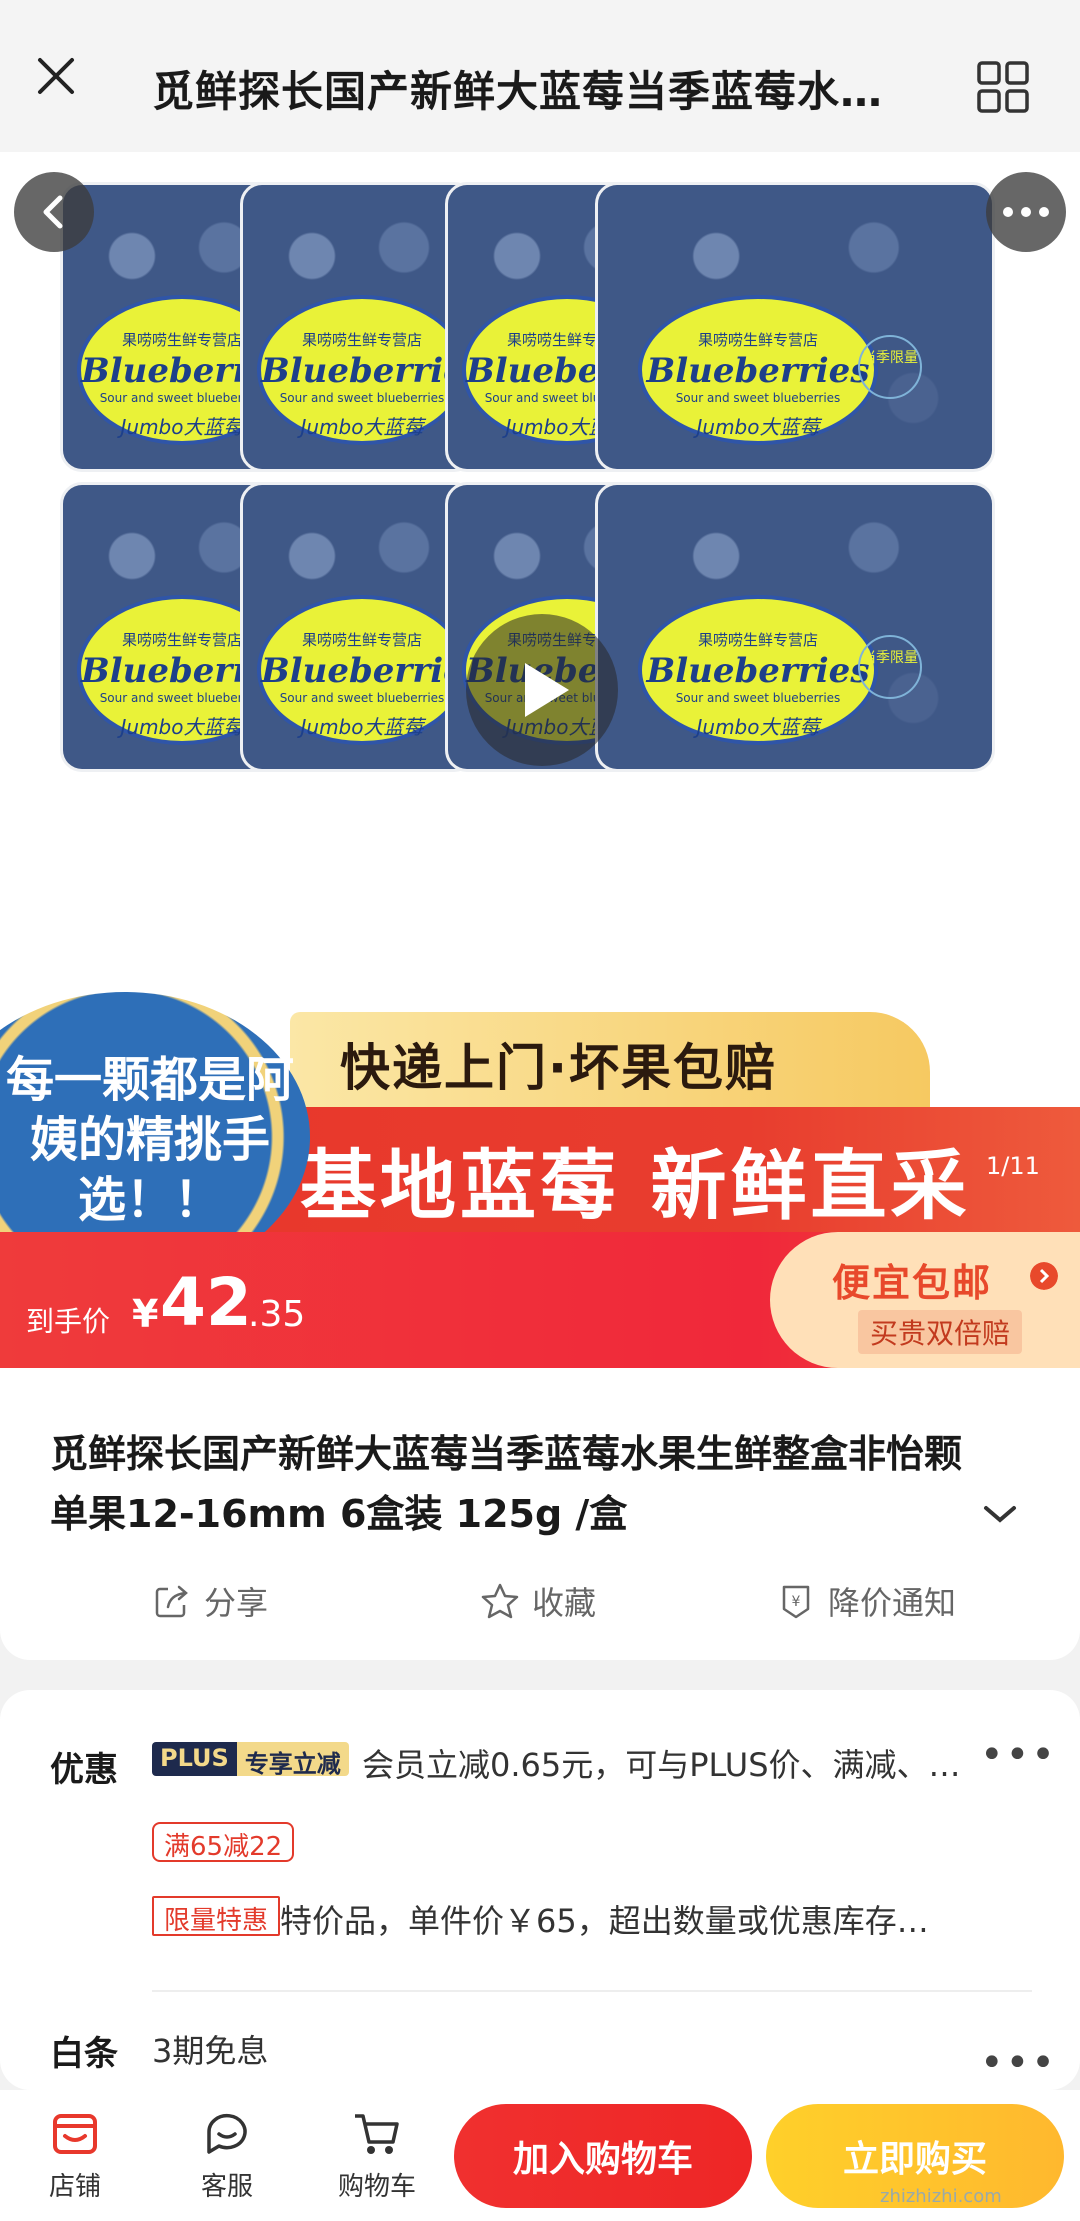 The height and width of the screenshot is (2221, 1080). I want to click on more-baitiao-icon: •••, so click(1018, 2063).